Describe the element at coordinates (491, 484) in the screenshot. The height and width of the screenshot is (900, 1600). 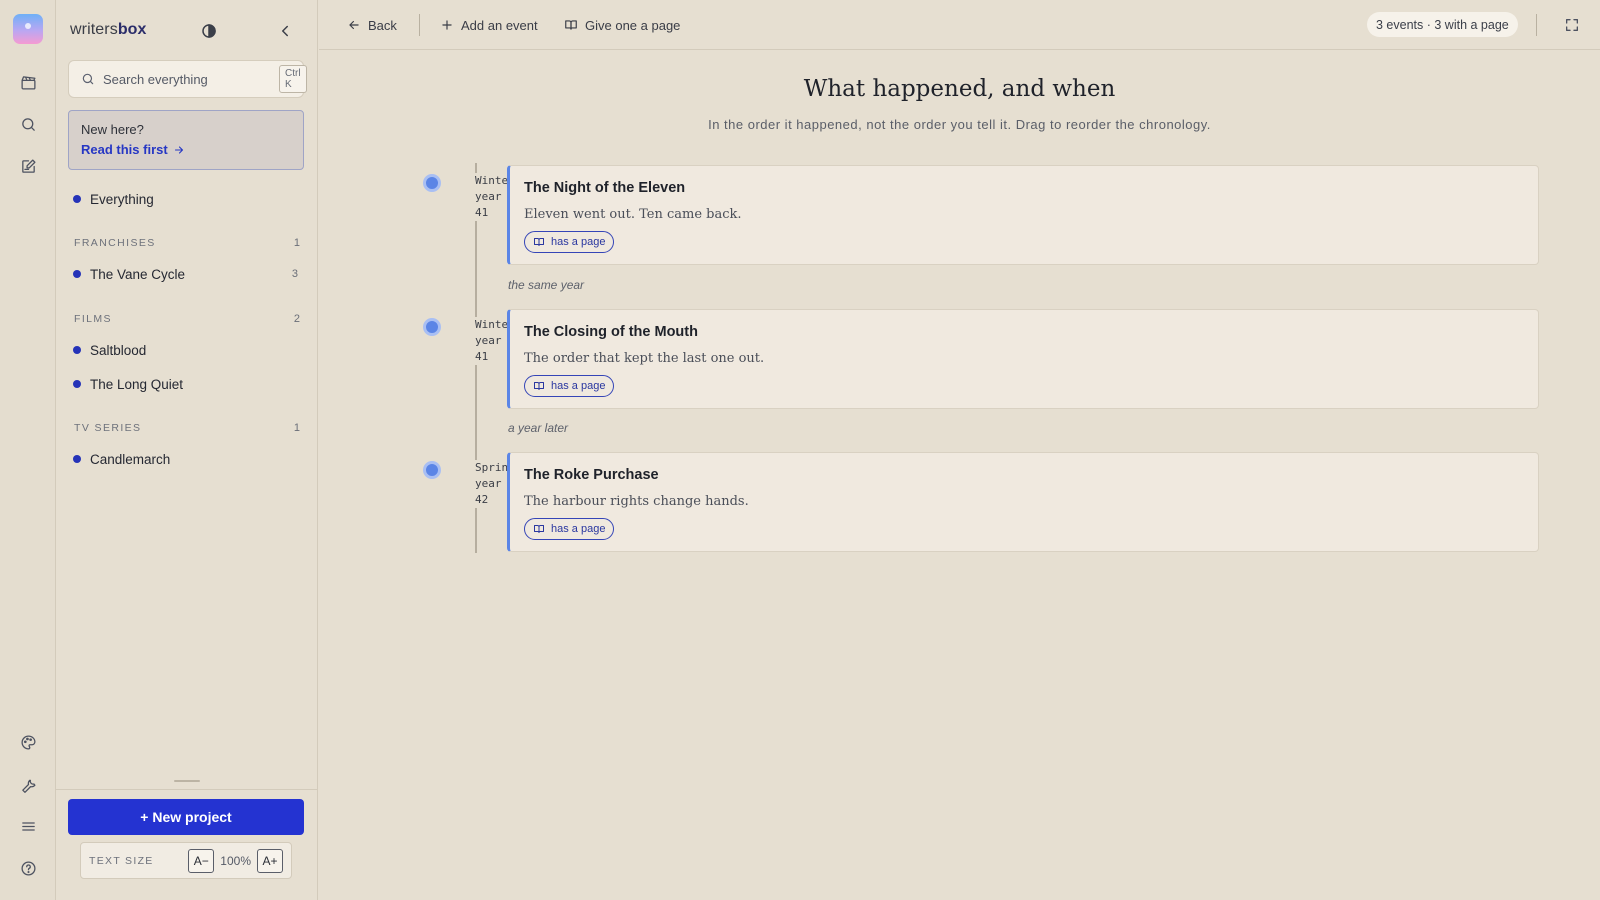
I see `event-date: Spring year 42` at that location.